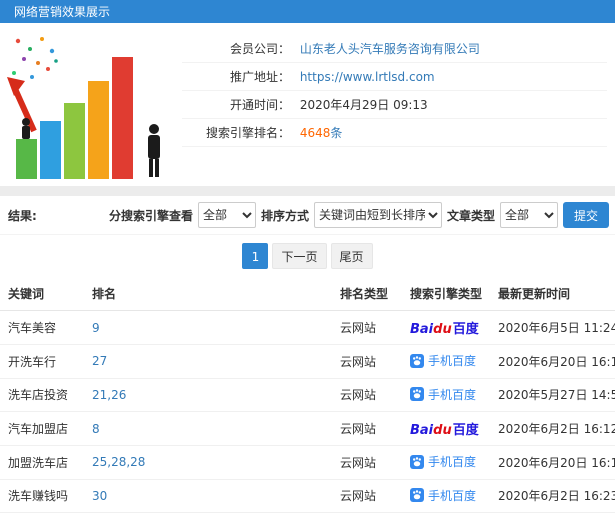  Describe the element at coordinates (390, 49) in the screenshot. I see `company-name-link: 山东老人头汽车服务咨询有限公司` at that location.